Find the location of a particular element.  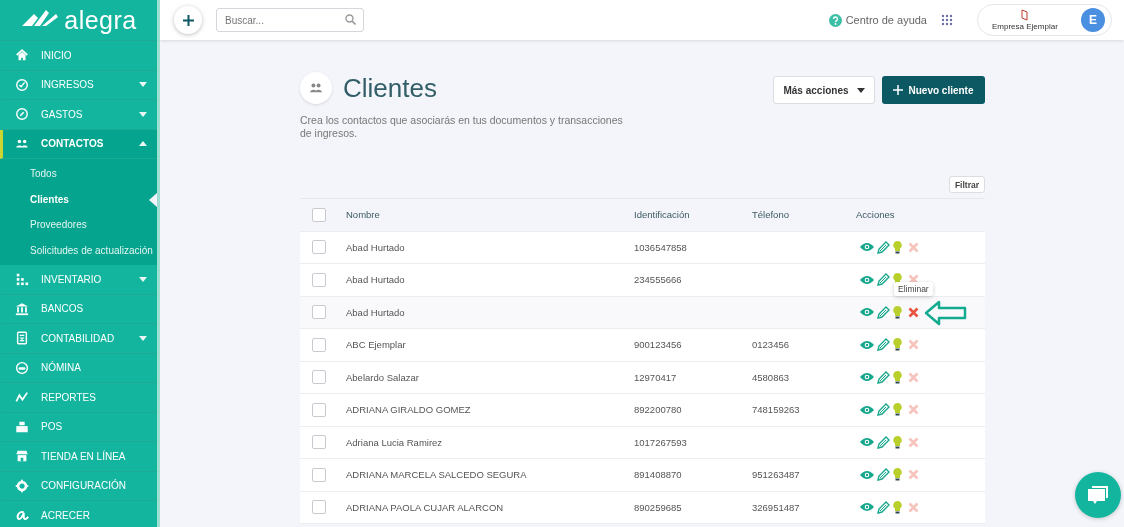

help-icon is located at coordinates (835, 20).